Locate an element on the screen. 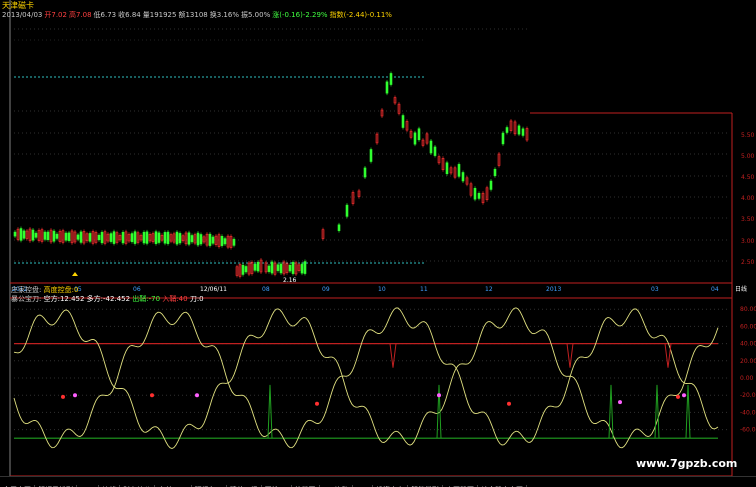 The width and height of the screenshot is (756, 487). osc-tick-label: 0.00 is located at coordinates (747, 378).